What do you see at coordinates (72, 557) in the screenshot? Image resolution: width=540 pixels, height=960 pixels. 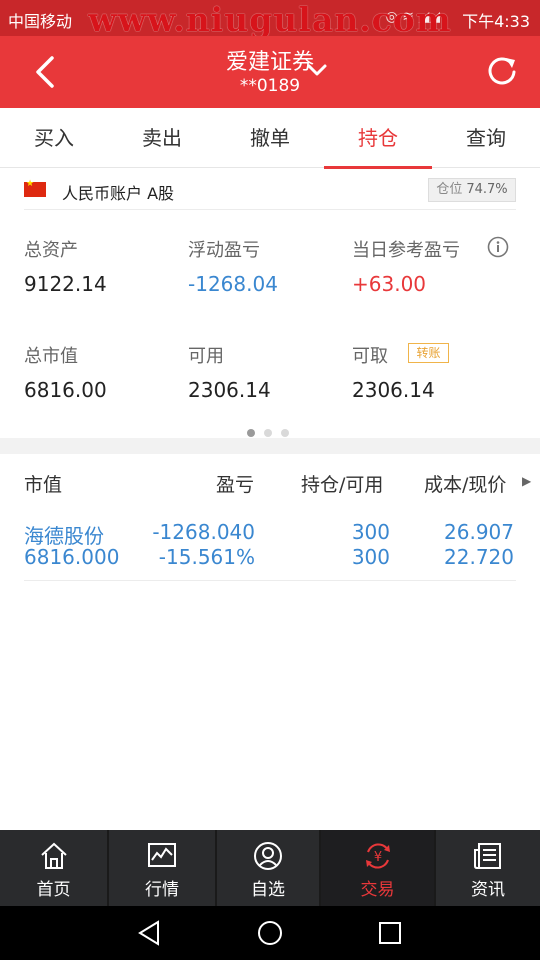 I see `stock-market-value: 6816.000` at bounding box center [72, 557].